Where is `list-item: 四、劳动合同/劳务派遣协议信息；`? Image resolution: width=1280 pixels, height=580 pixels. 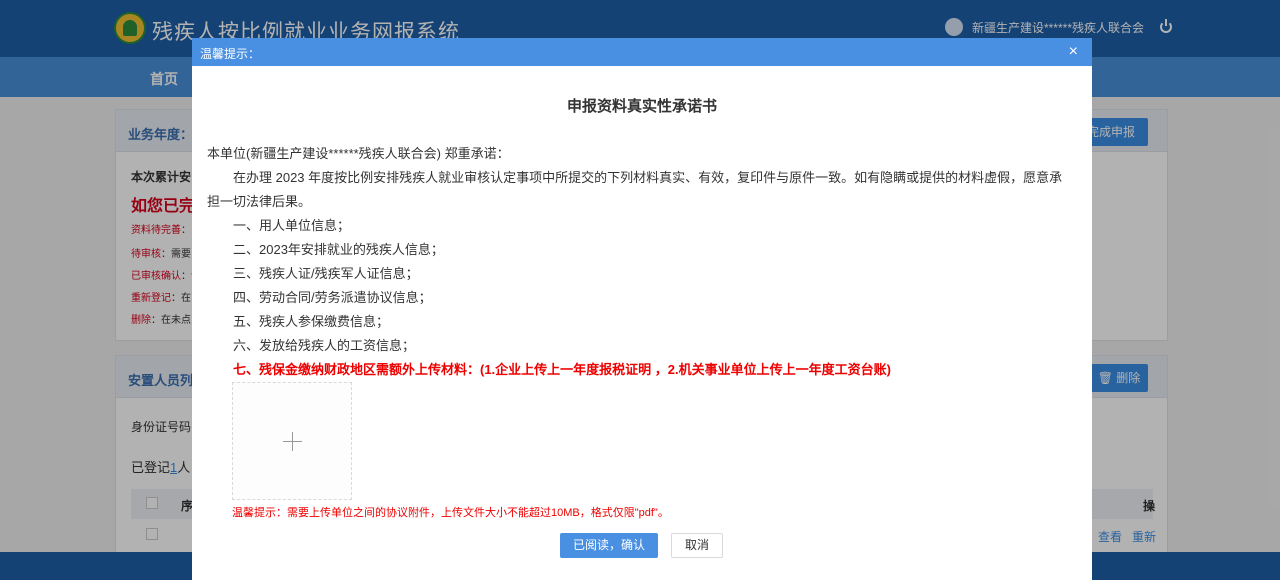
list-item: 四、劳动合同/劳务派遣协议信息； is located at coordinates (332, 297).